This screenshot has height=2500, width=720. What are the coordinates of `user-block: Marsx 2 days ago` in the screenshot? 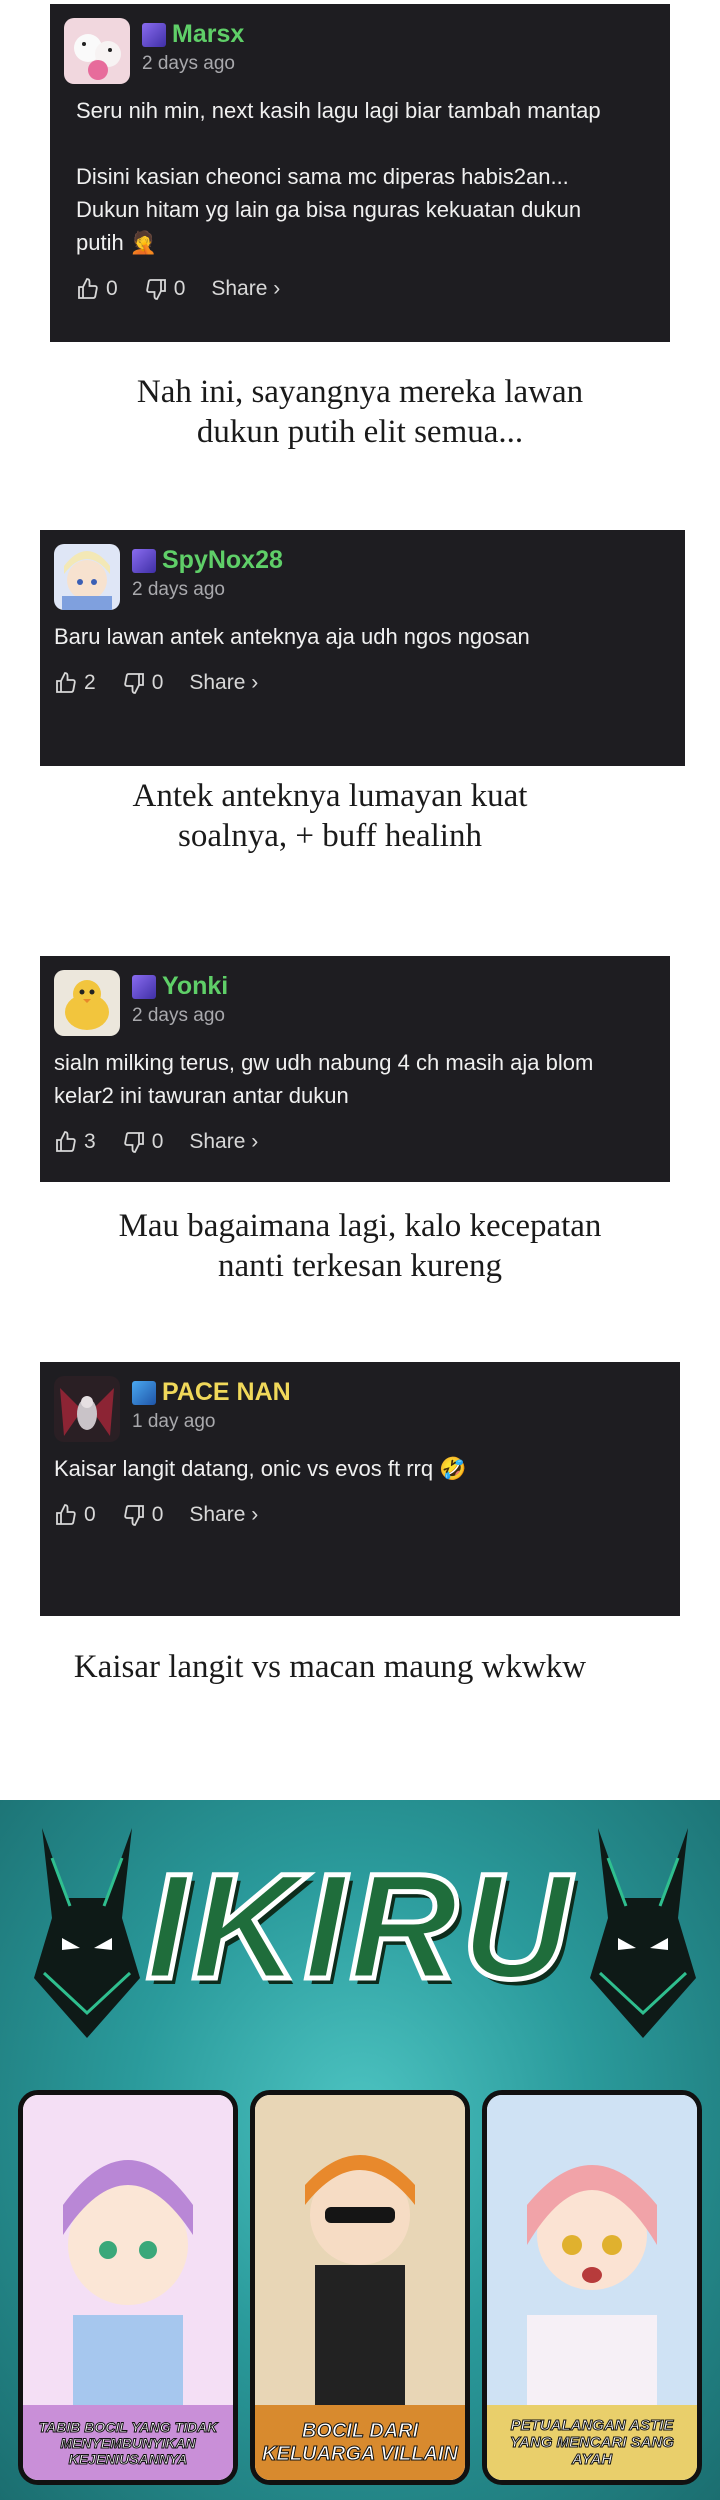 It's located at (193, 46).